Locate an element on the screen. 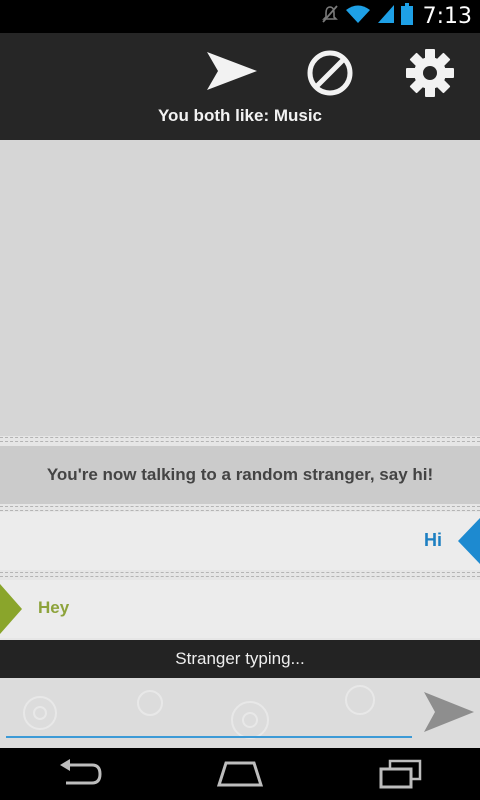 The height and width of the screenshot is (800, 480). home-button is located at coordinates (240, 774).